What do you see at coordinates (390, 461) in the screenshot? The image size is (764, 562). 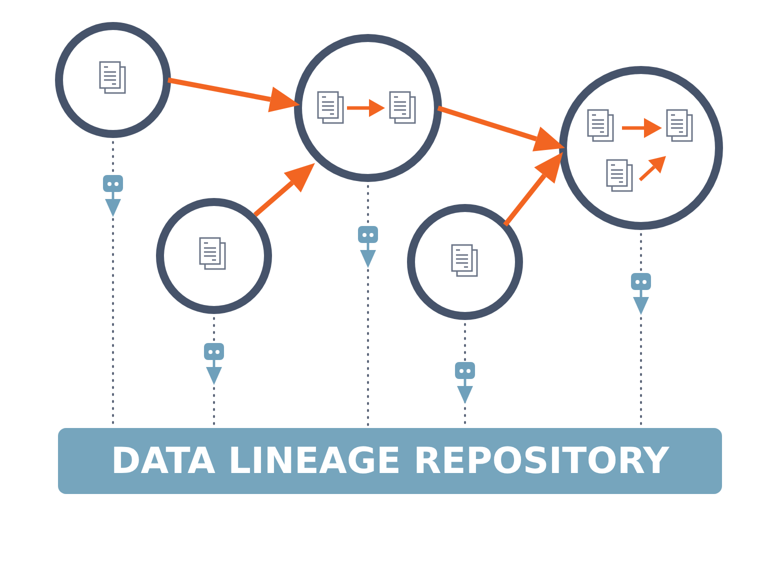 I see `repository-label: DATA LINEAGE REPOSITORY` at bounding box center [390, 461].